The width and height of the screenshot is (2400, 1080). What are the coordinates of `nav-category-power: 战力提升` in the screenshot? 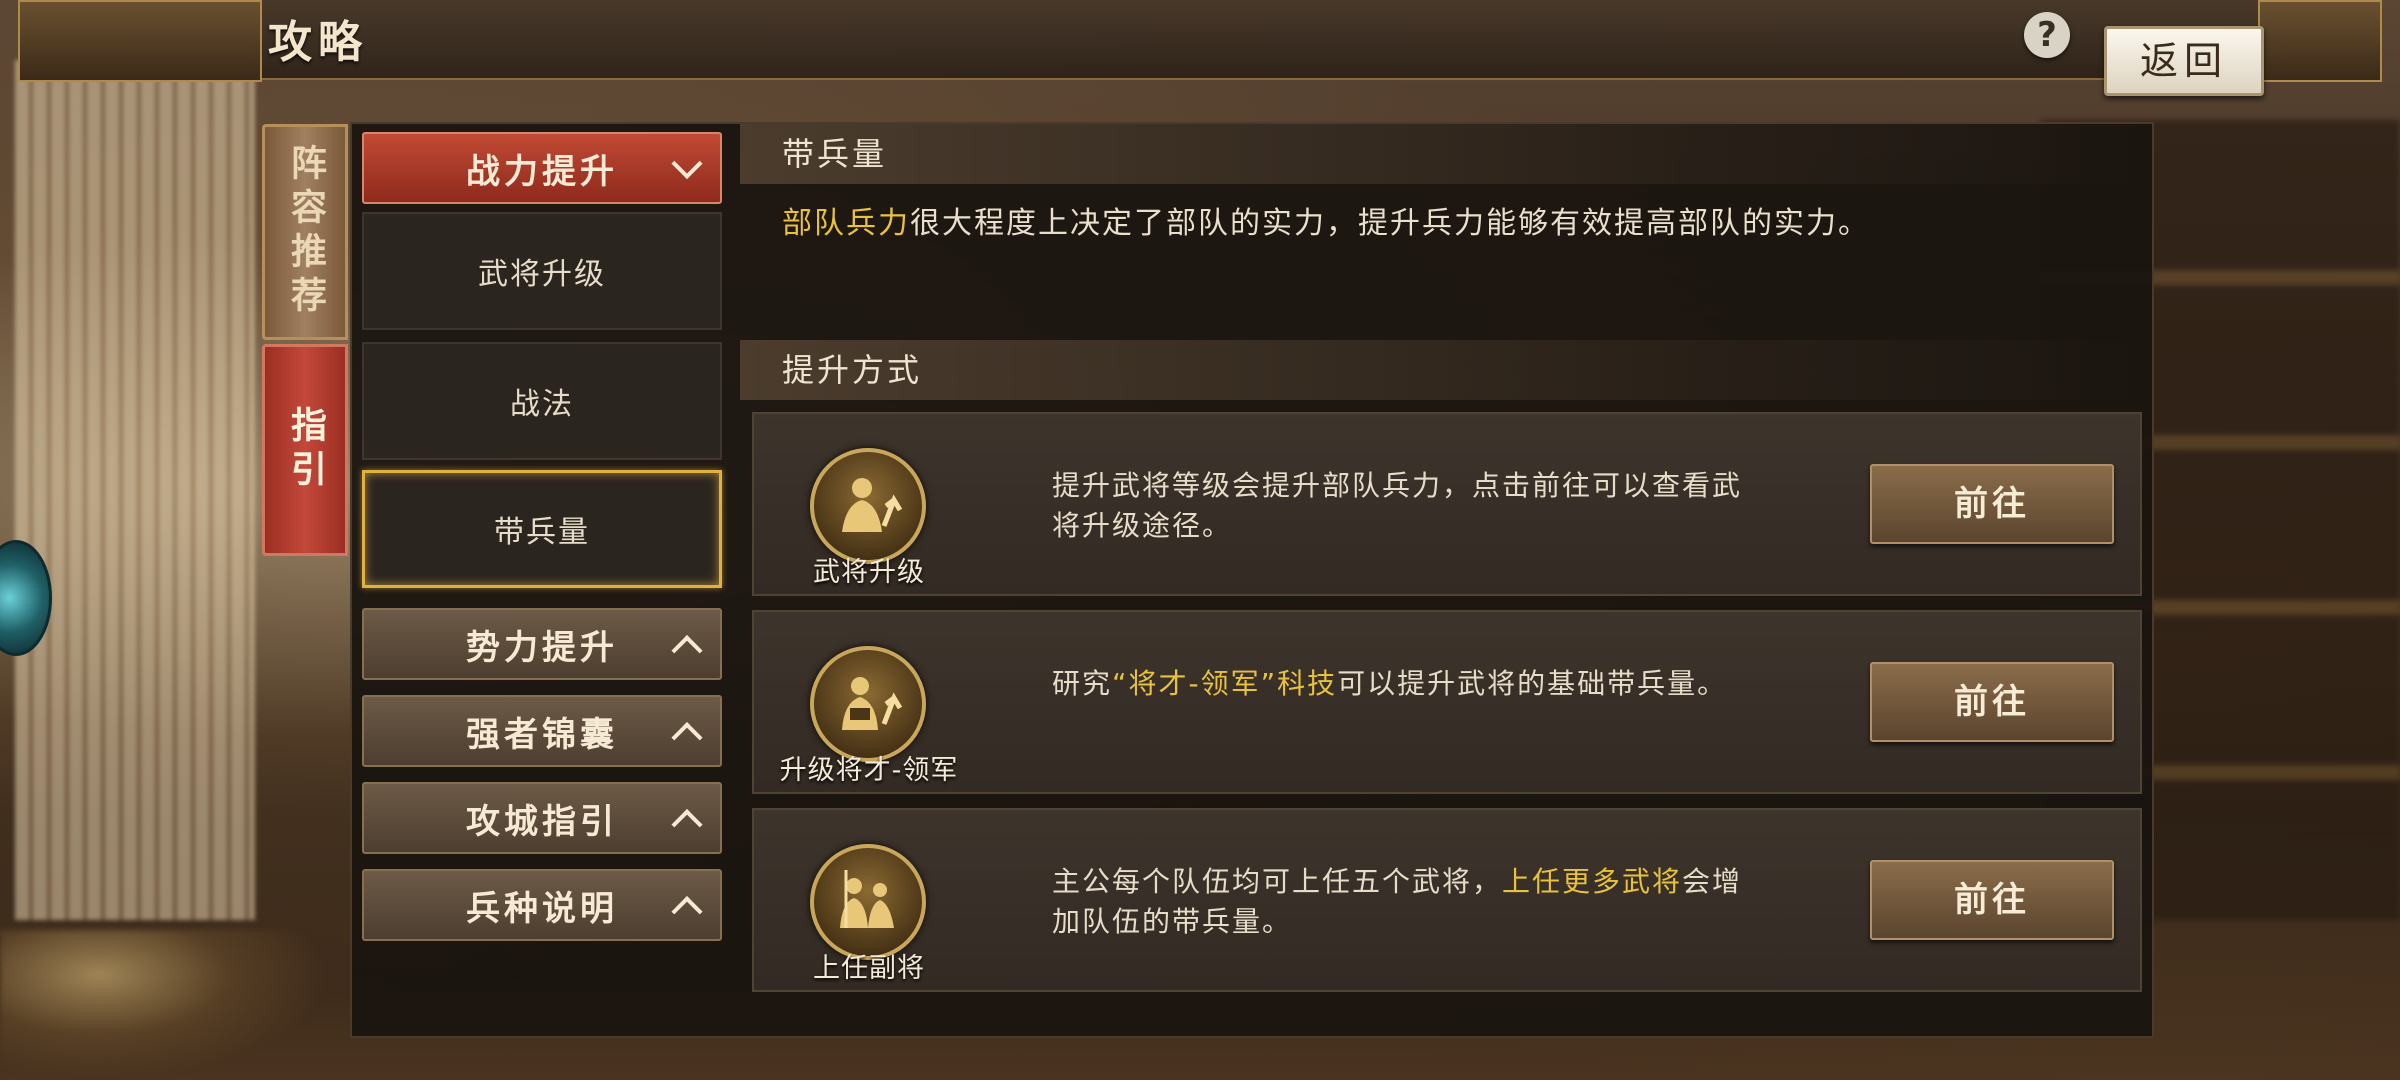 It's located at (542, 168).